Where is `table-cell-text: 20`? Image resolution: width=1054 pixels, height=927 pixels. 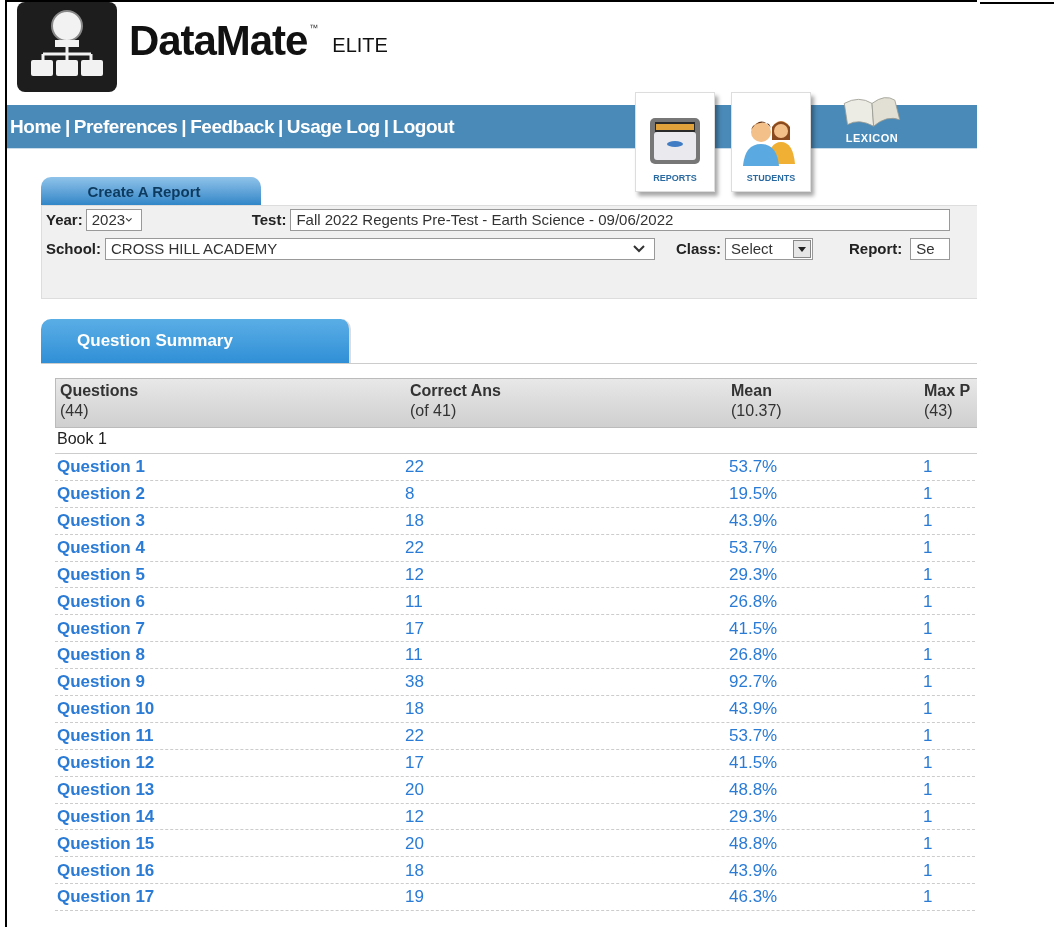 table-cell-text: 20 is located at coordinates (415, 789).